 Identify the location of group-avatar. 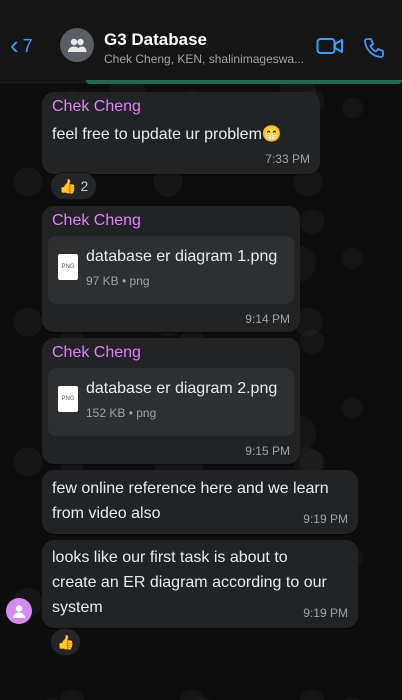
(77, 45).